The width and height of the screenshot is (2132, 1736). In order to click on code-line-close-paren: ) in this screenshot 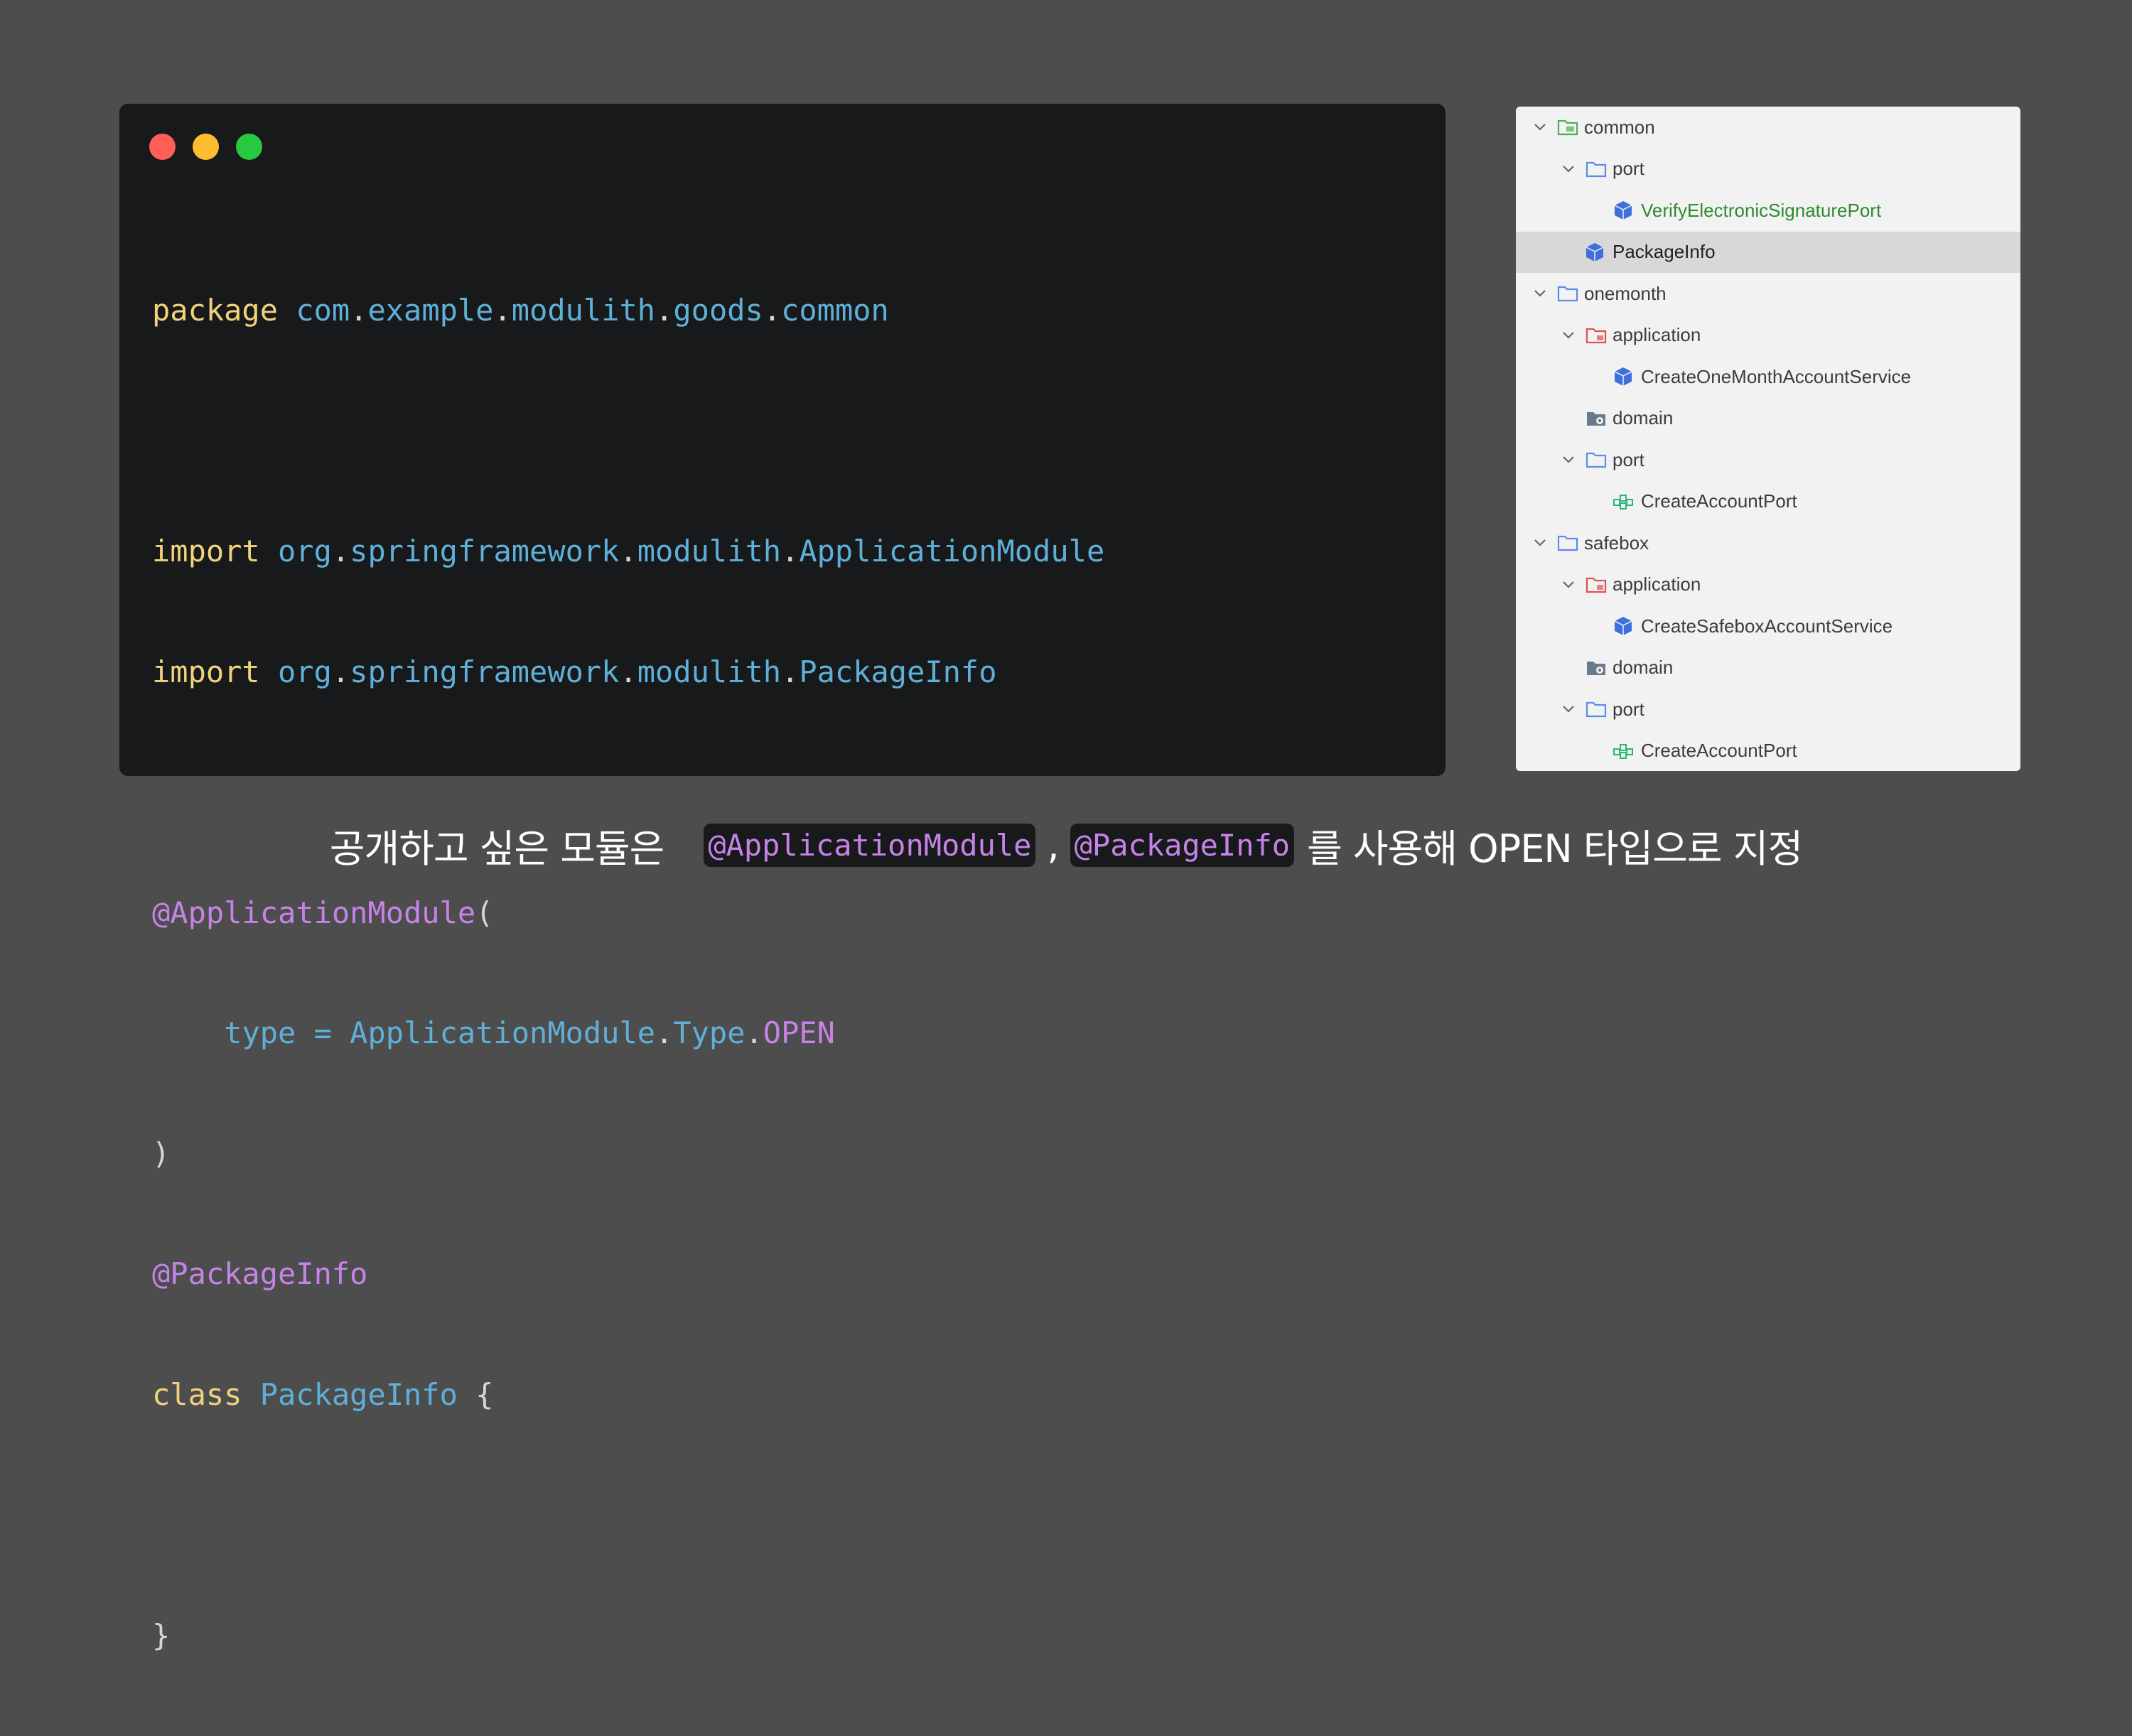, I will do `click(784, 1154)`.